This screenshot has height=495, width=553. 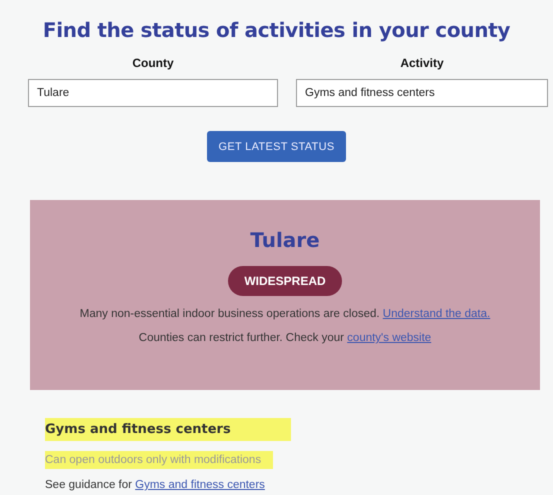 What do you see at coordinates (276, 146) in the screenshot?
I see `get-status-button: GET LATEST STATUS` at bounding box center [276, 146].